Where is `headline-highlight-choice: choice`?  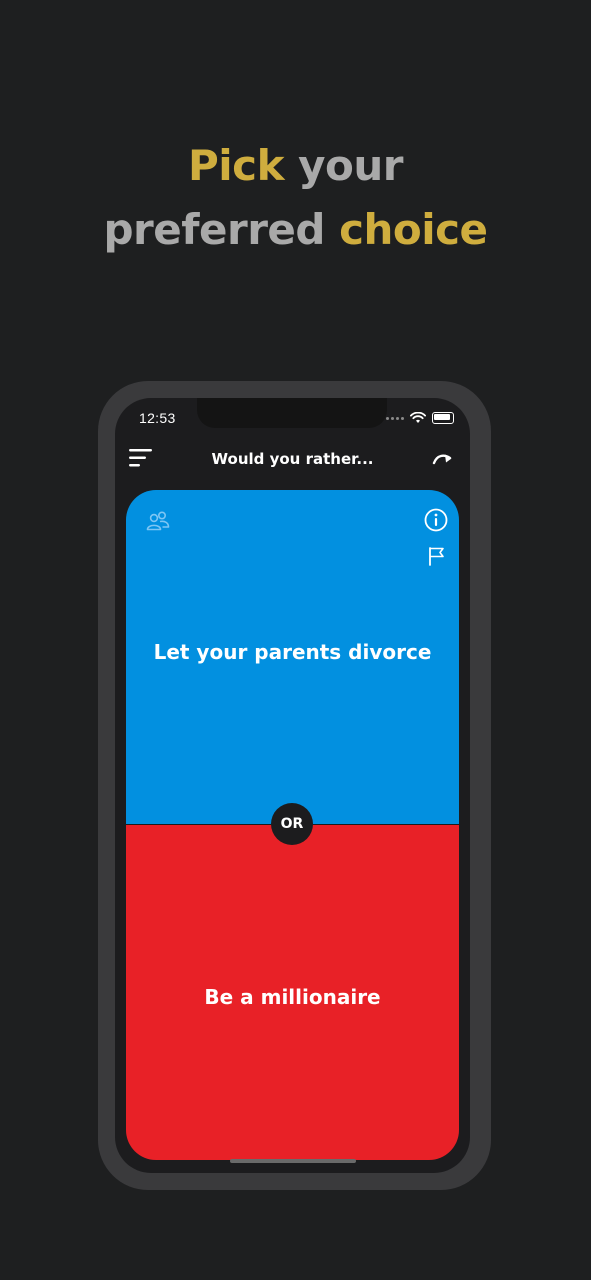
headline-highlight-choice: choice is located at coordinates (413, 229).